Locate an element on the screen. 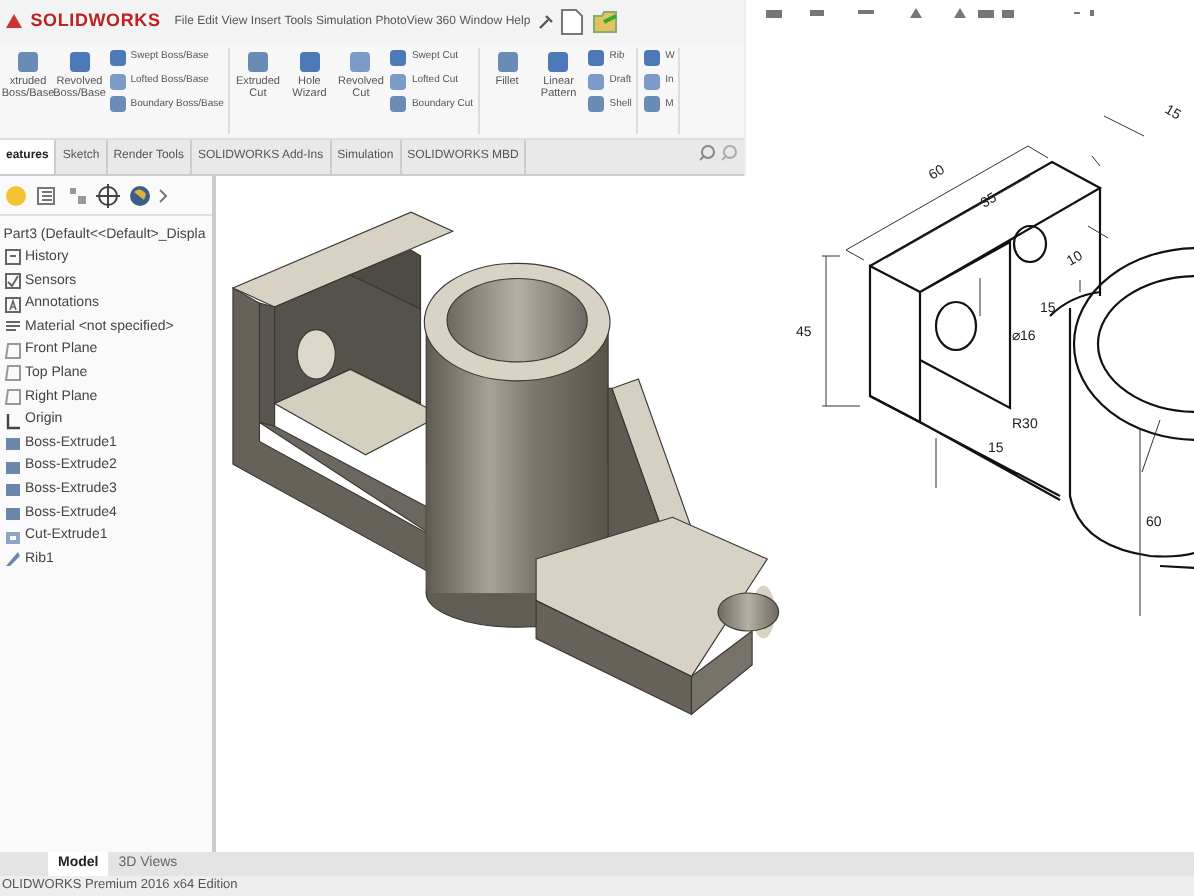 The image size is (1194, 896). globe-icon is located at coordinates (139, 195).